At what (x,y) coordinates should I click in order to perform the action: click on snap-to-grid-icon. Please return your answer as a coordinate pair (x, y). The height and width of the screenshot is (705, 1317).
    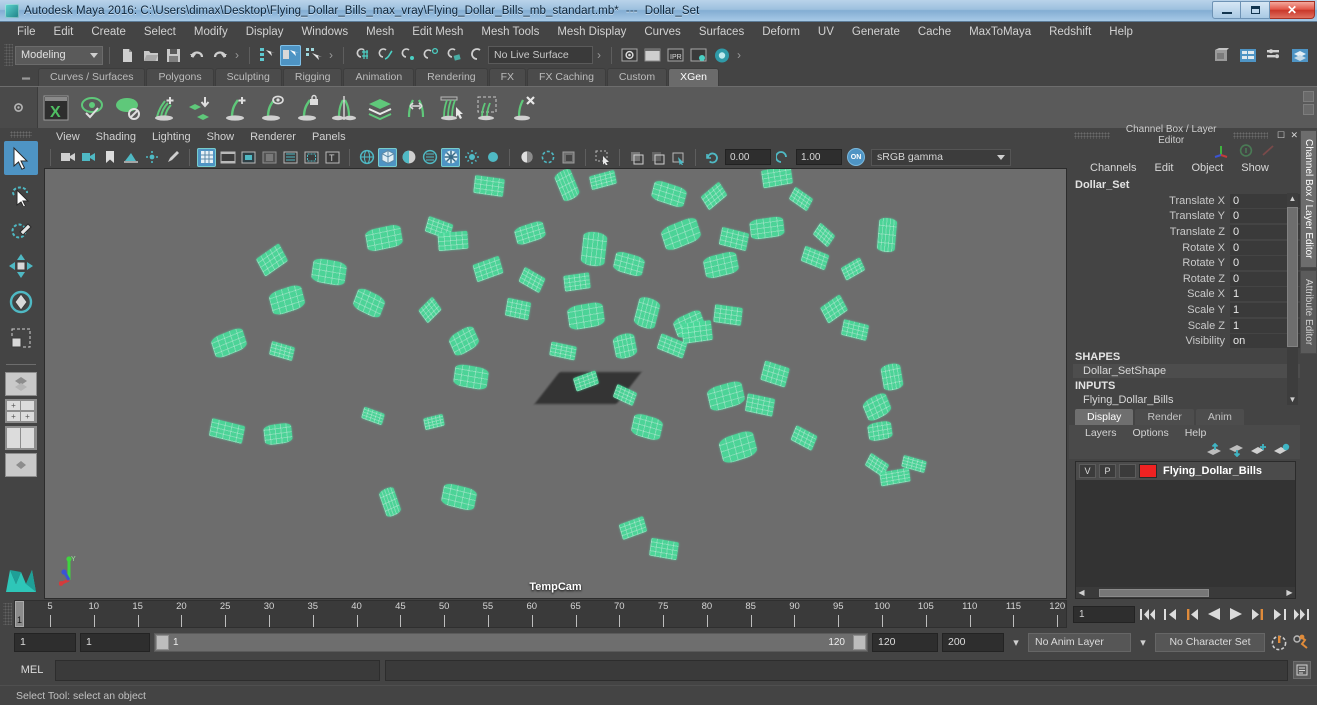
    Looking at the image, I should click on (361, 55).